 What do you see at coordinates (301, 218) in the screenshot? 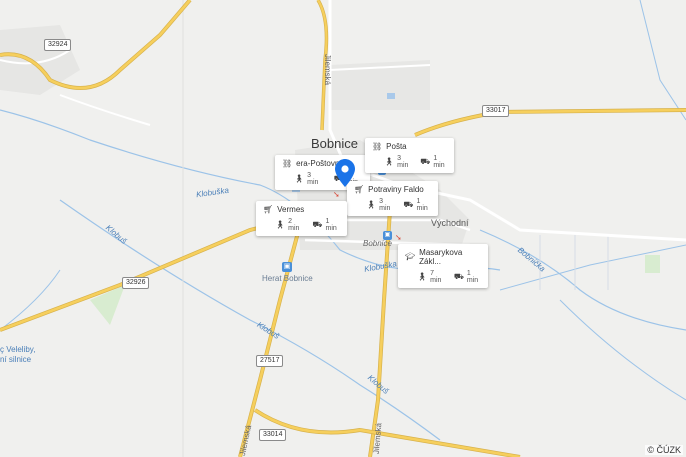
I see `poi-popup: 🛒︎ Vermes 🚶︎ 2 min ⛟ 1 min` at bounding box center [301, 218].